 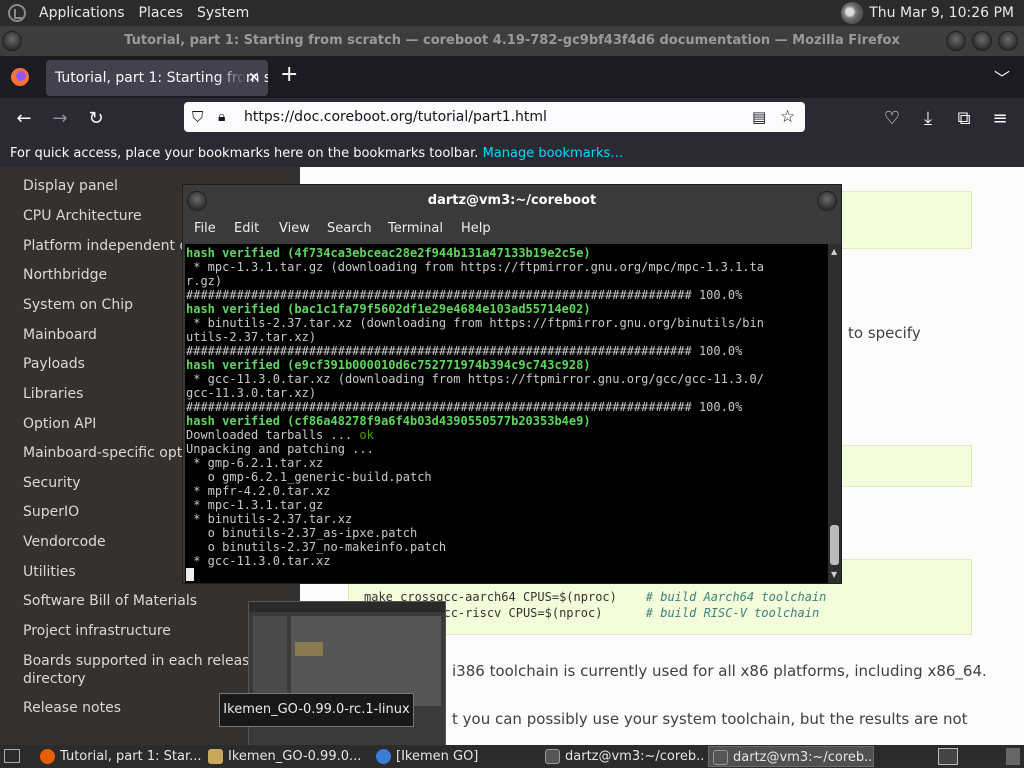 I want to click on reader-view-icon: ▤, so click(x=759, y=117).